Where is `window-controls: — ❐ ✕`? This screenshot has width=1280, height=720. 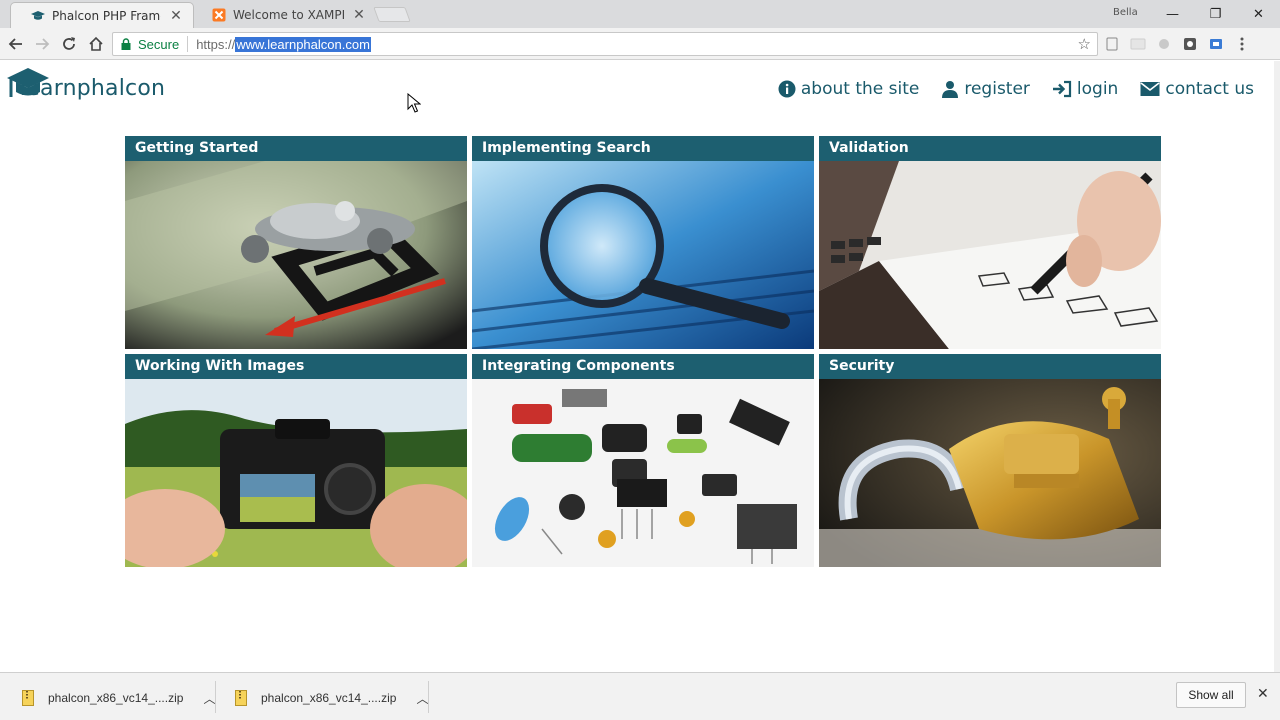 window-controls: — ❐ ✕ is located at coordinates (1215, 14).